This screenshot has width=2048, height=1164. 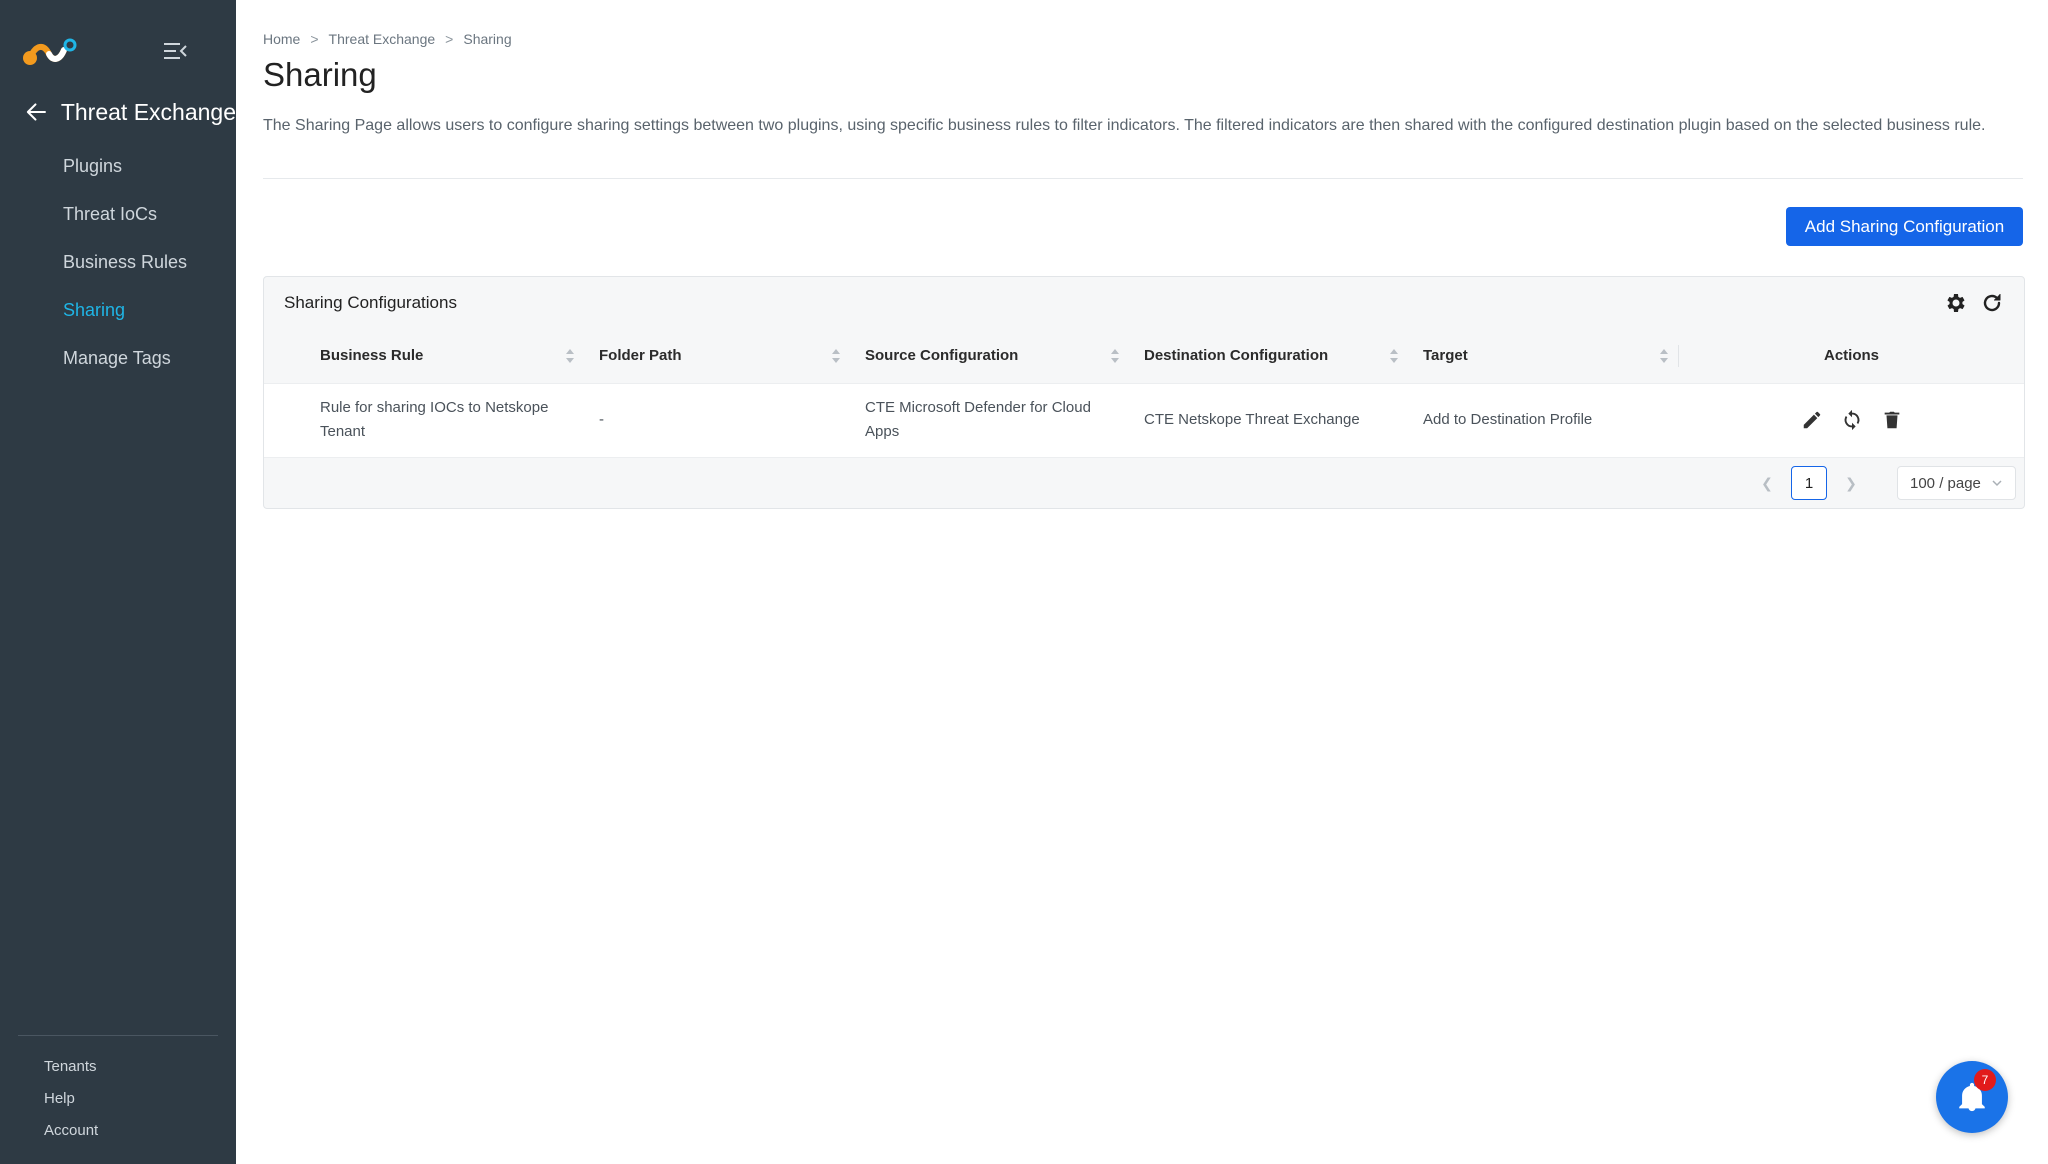 I want to click on page-title: Sharing, so click(x=320, y=74).